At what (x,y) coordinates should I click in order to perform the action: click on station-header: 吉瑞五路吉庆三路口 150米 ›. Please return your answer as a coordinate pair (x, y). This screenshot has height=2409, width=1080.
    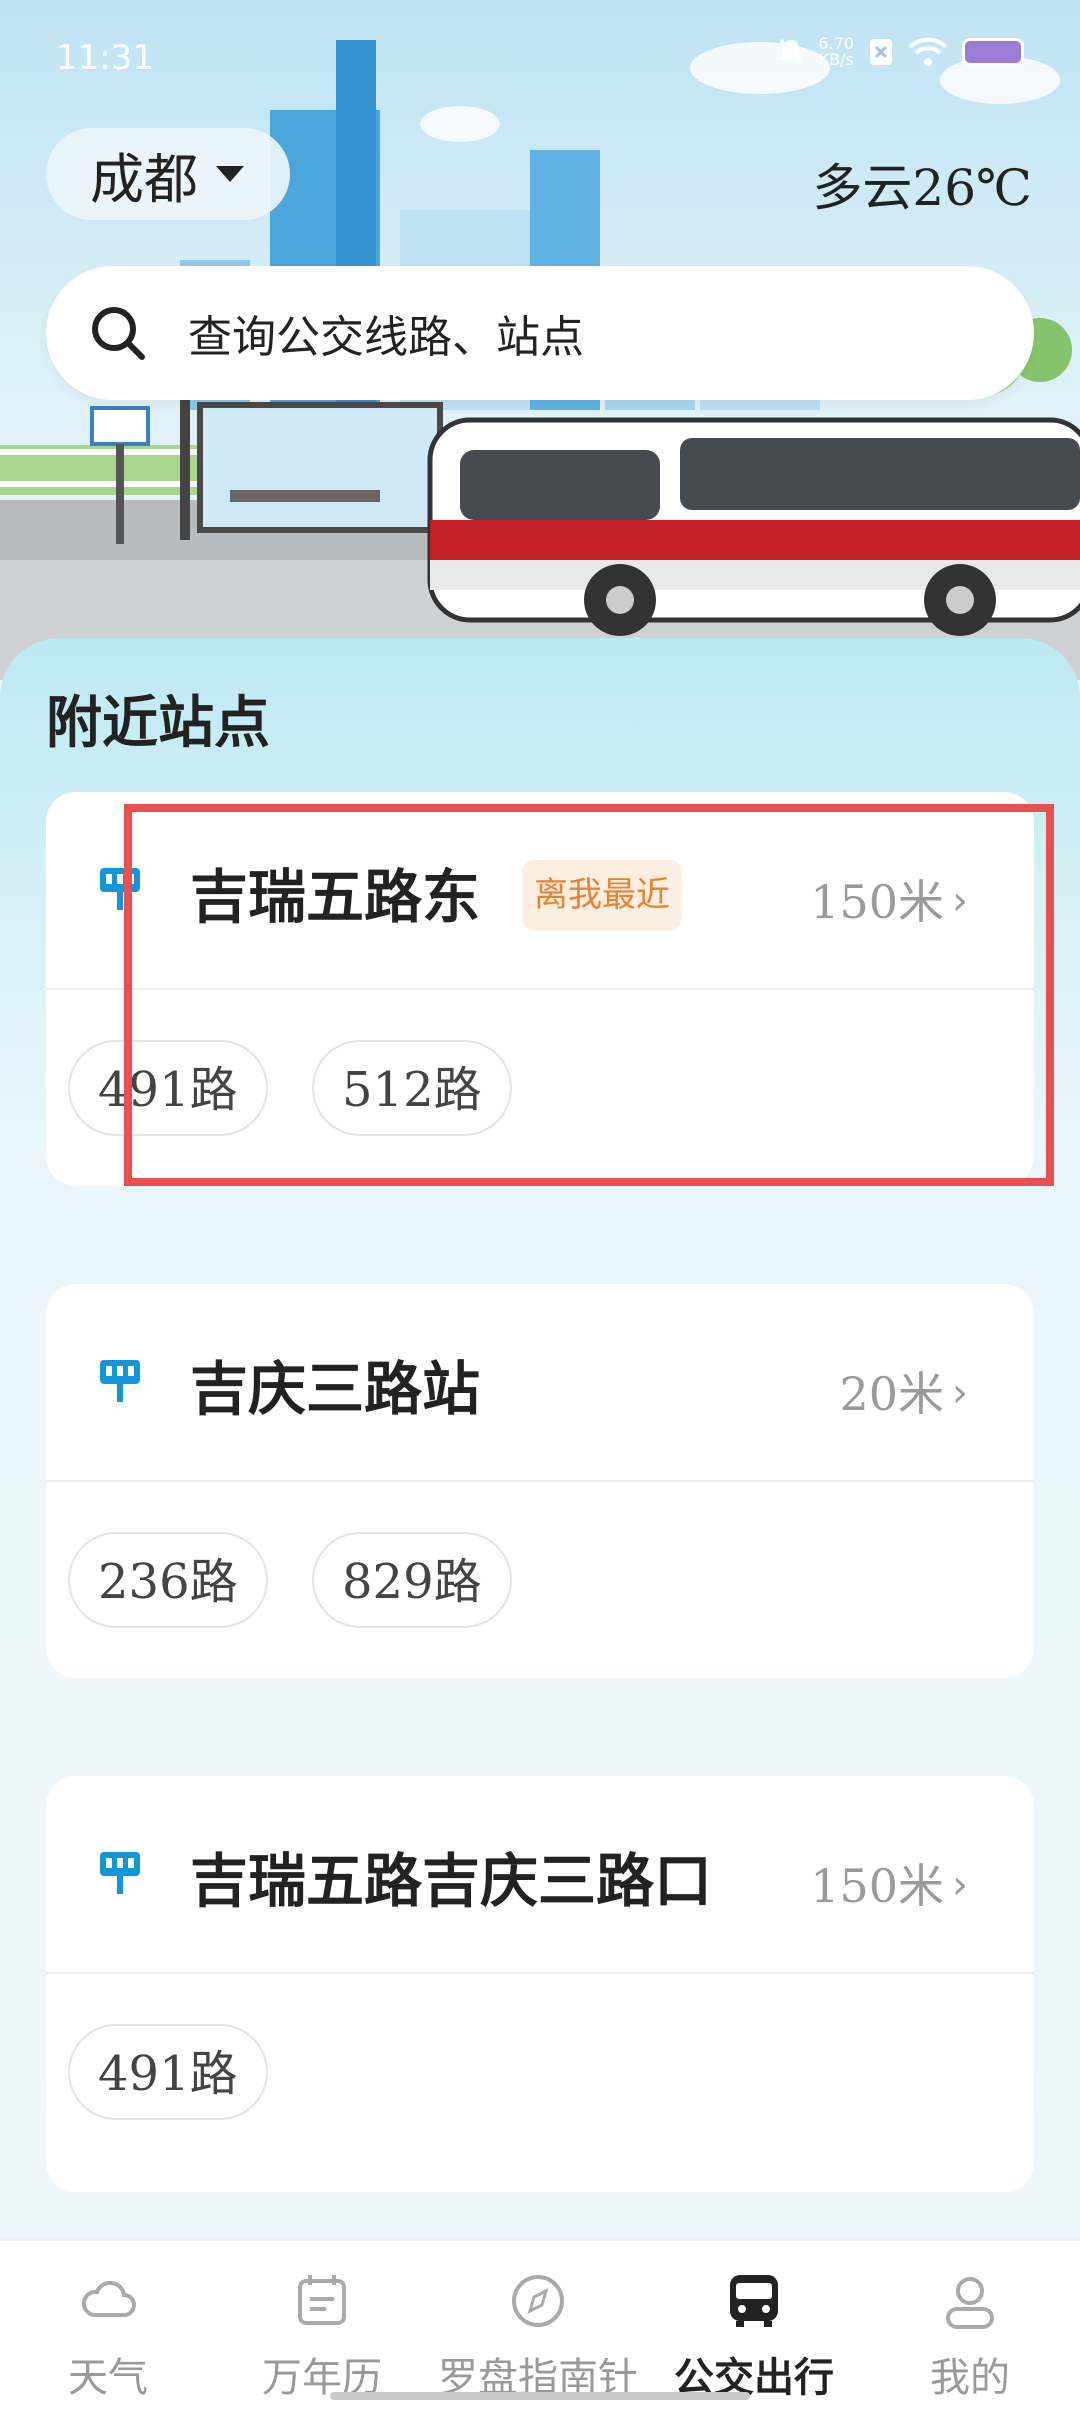
    Looking at the image, I should click on (540, 1875).